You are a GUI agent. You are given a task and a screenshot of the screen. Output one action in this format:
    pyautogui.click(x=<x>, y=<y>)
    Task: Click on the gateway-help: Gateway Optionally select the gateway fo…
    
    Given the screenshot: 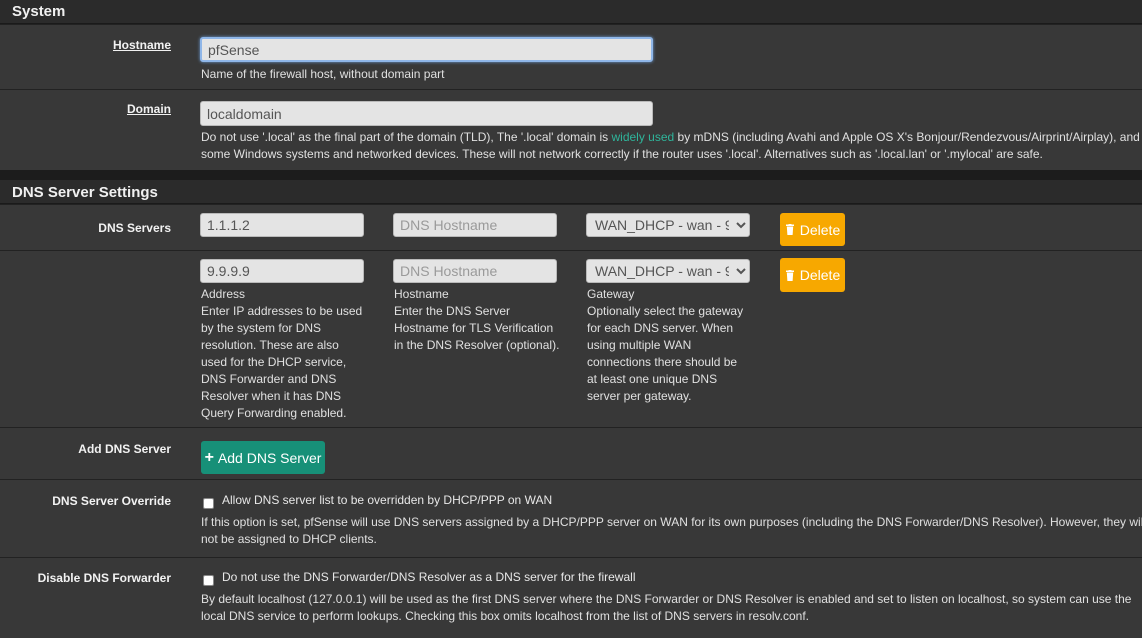 What is the action you would take?
    pyautogui.click(x=677, y=345)
    